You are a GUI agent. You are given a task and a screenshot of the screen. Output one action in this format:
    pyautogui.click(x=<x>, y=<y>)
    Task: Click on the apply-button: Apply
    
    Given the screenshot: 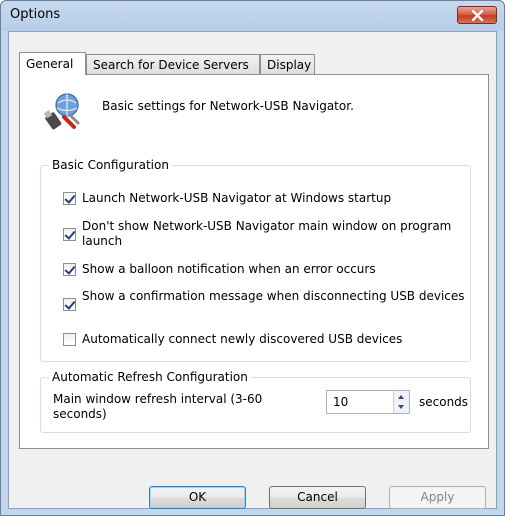 What is the action you would take?
    pyautogui.click(x=437, y=497)
    